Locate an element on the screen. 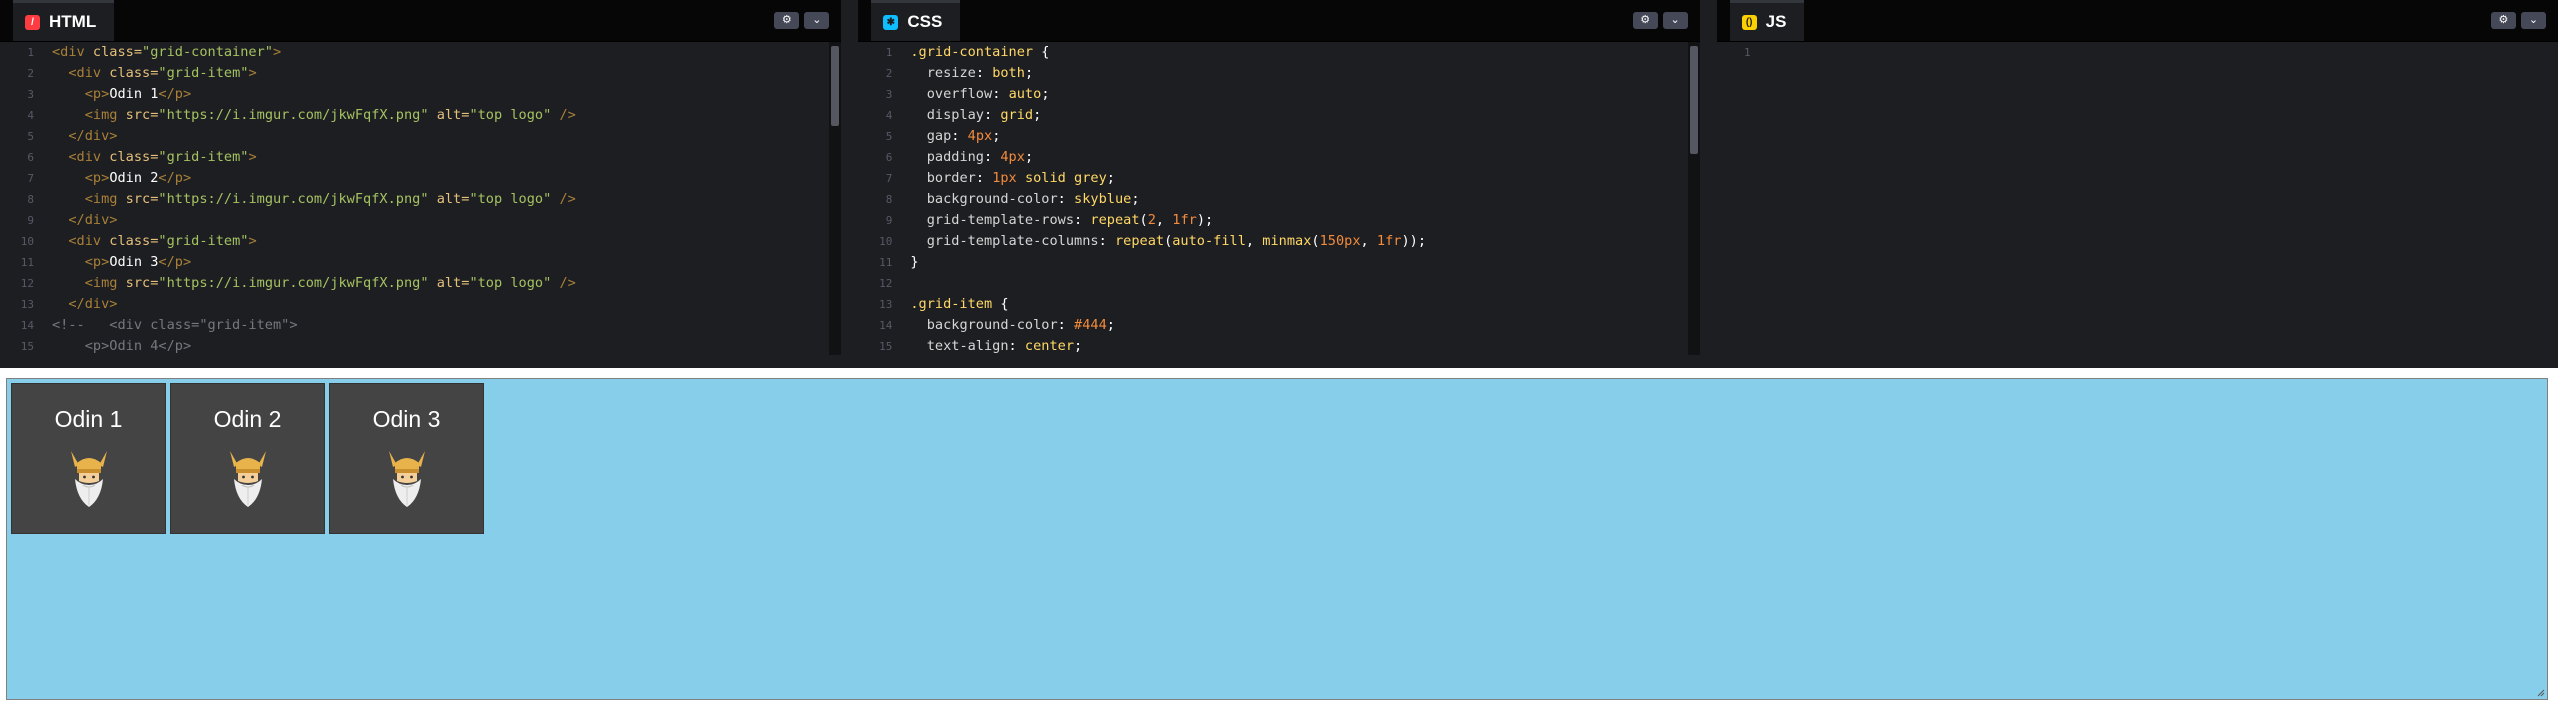 The height and width of the screenshot is (704, 2558). line-number: 13 is located at coordinates (27, 304).